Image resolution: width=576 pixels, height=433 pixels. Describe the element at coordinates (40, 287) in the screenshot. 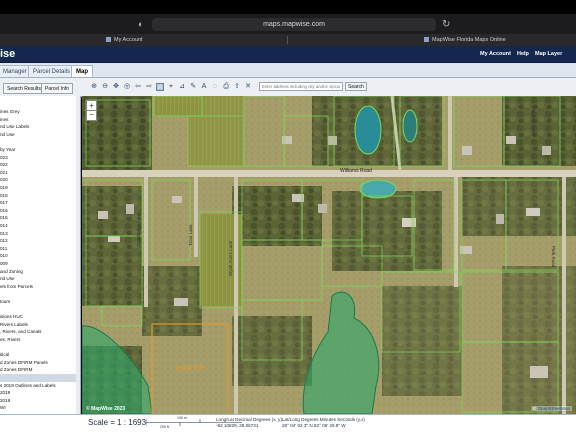

I see `layer-item: els from Parcels` at that location.